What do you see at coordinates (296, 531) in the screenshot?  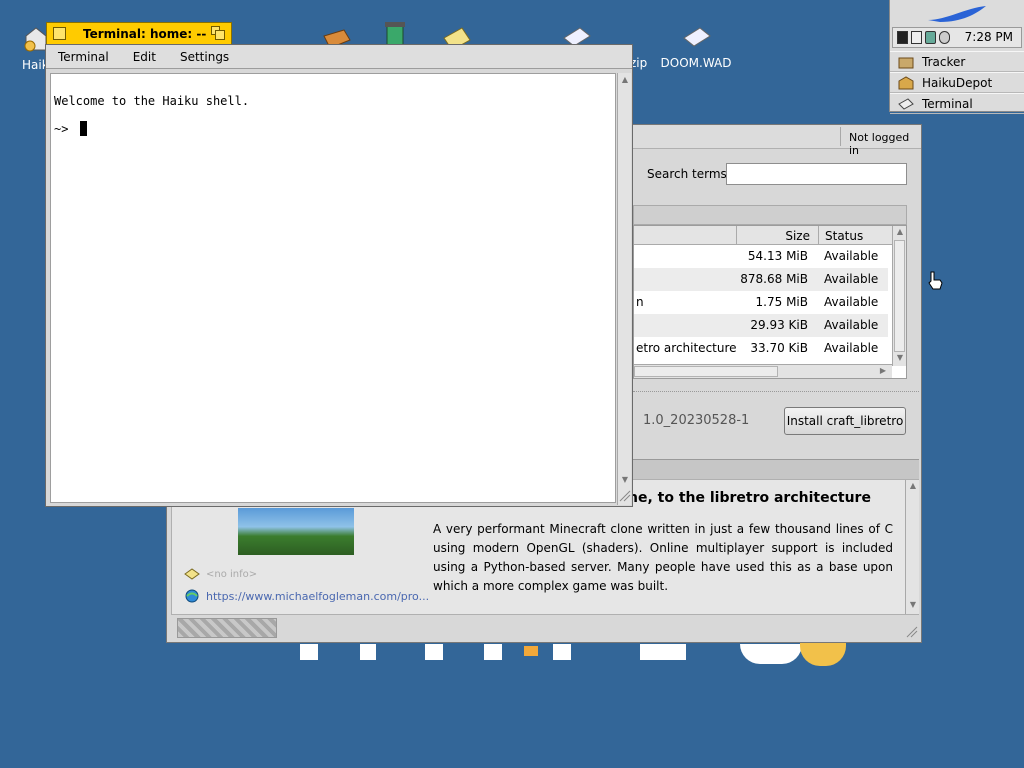 I see `package-screenshot` at bounding box center [296, 531].